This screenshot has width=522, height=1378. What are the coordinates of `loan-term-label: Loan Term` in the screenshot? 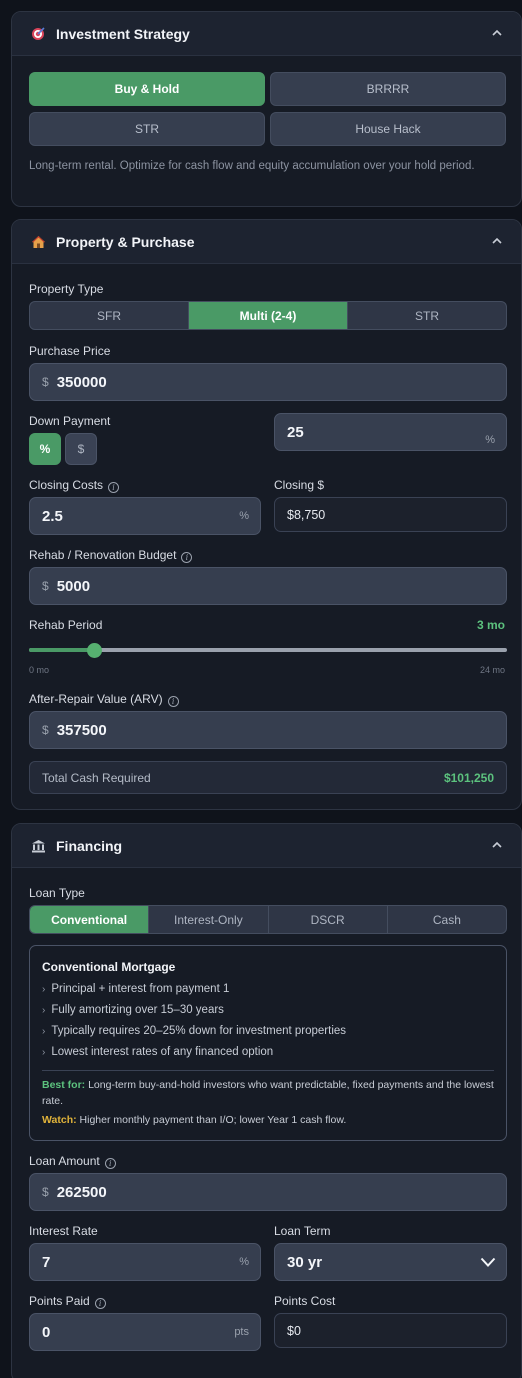 It's located at (302, 1231).